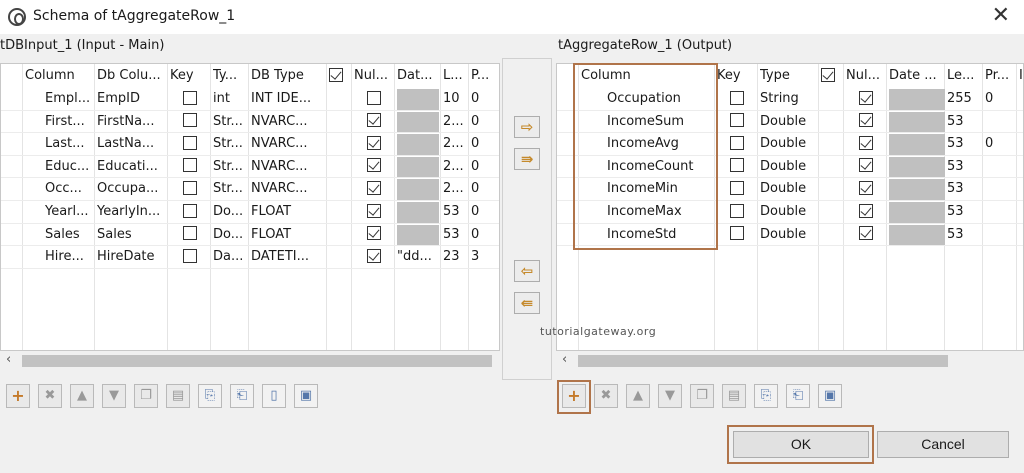 The image size is (1024, 473). What do you see at coordinates (1001, 16) in the screenshot?
I see `close-icon: ✕` at bounding box center [1001, 16].